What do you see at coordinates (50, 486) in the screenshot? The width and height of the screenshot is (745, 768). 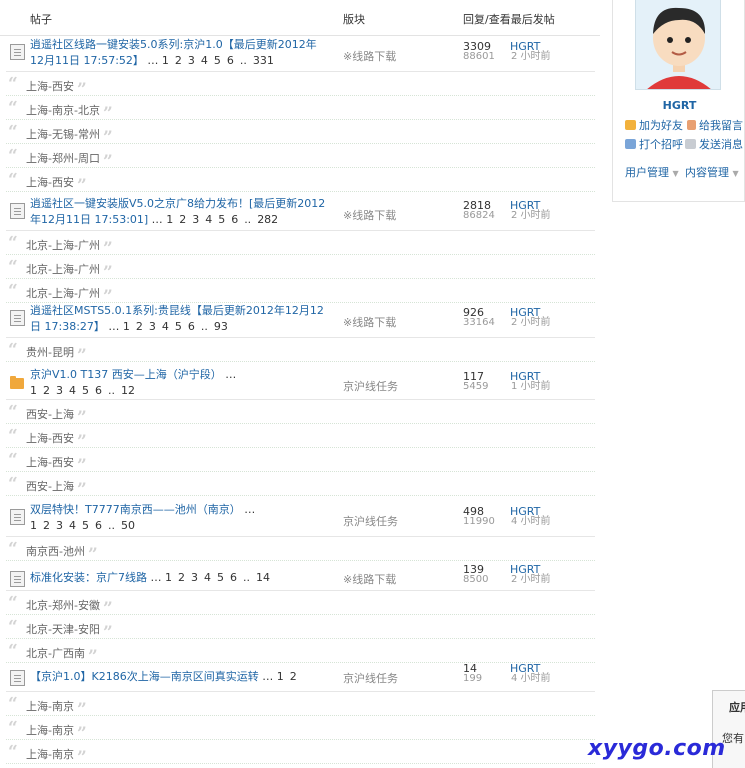 I see `route-name: 西安-上海` at bounding box center [50, 486].